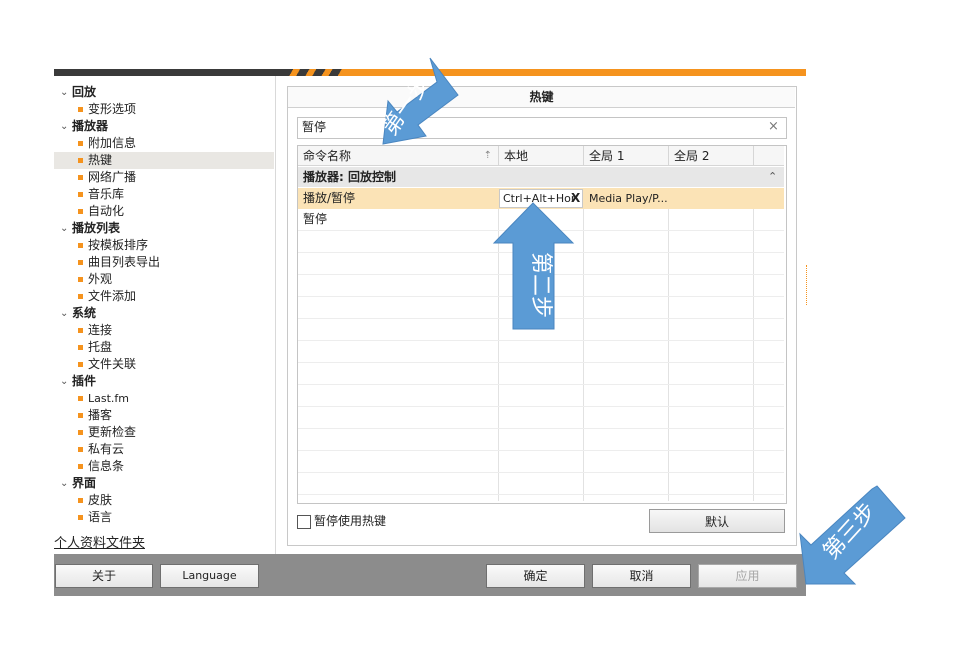 Image resolution: width=974 pixels, height=652 pixels. Describe the element at coordinates (540, 285) in the screenshot. I see `step2-label: 第二步` at that location.